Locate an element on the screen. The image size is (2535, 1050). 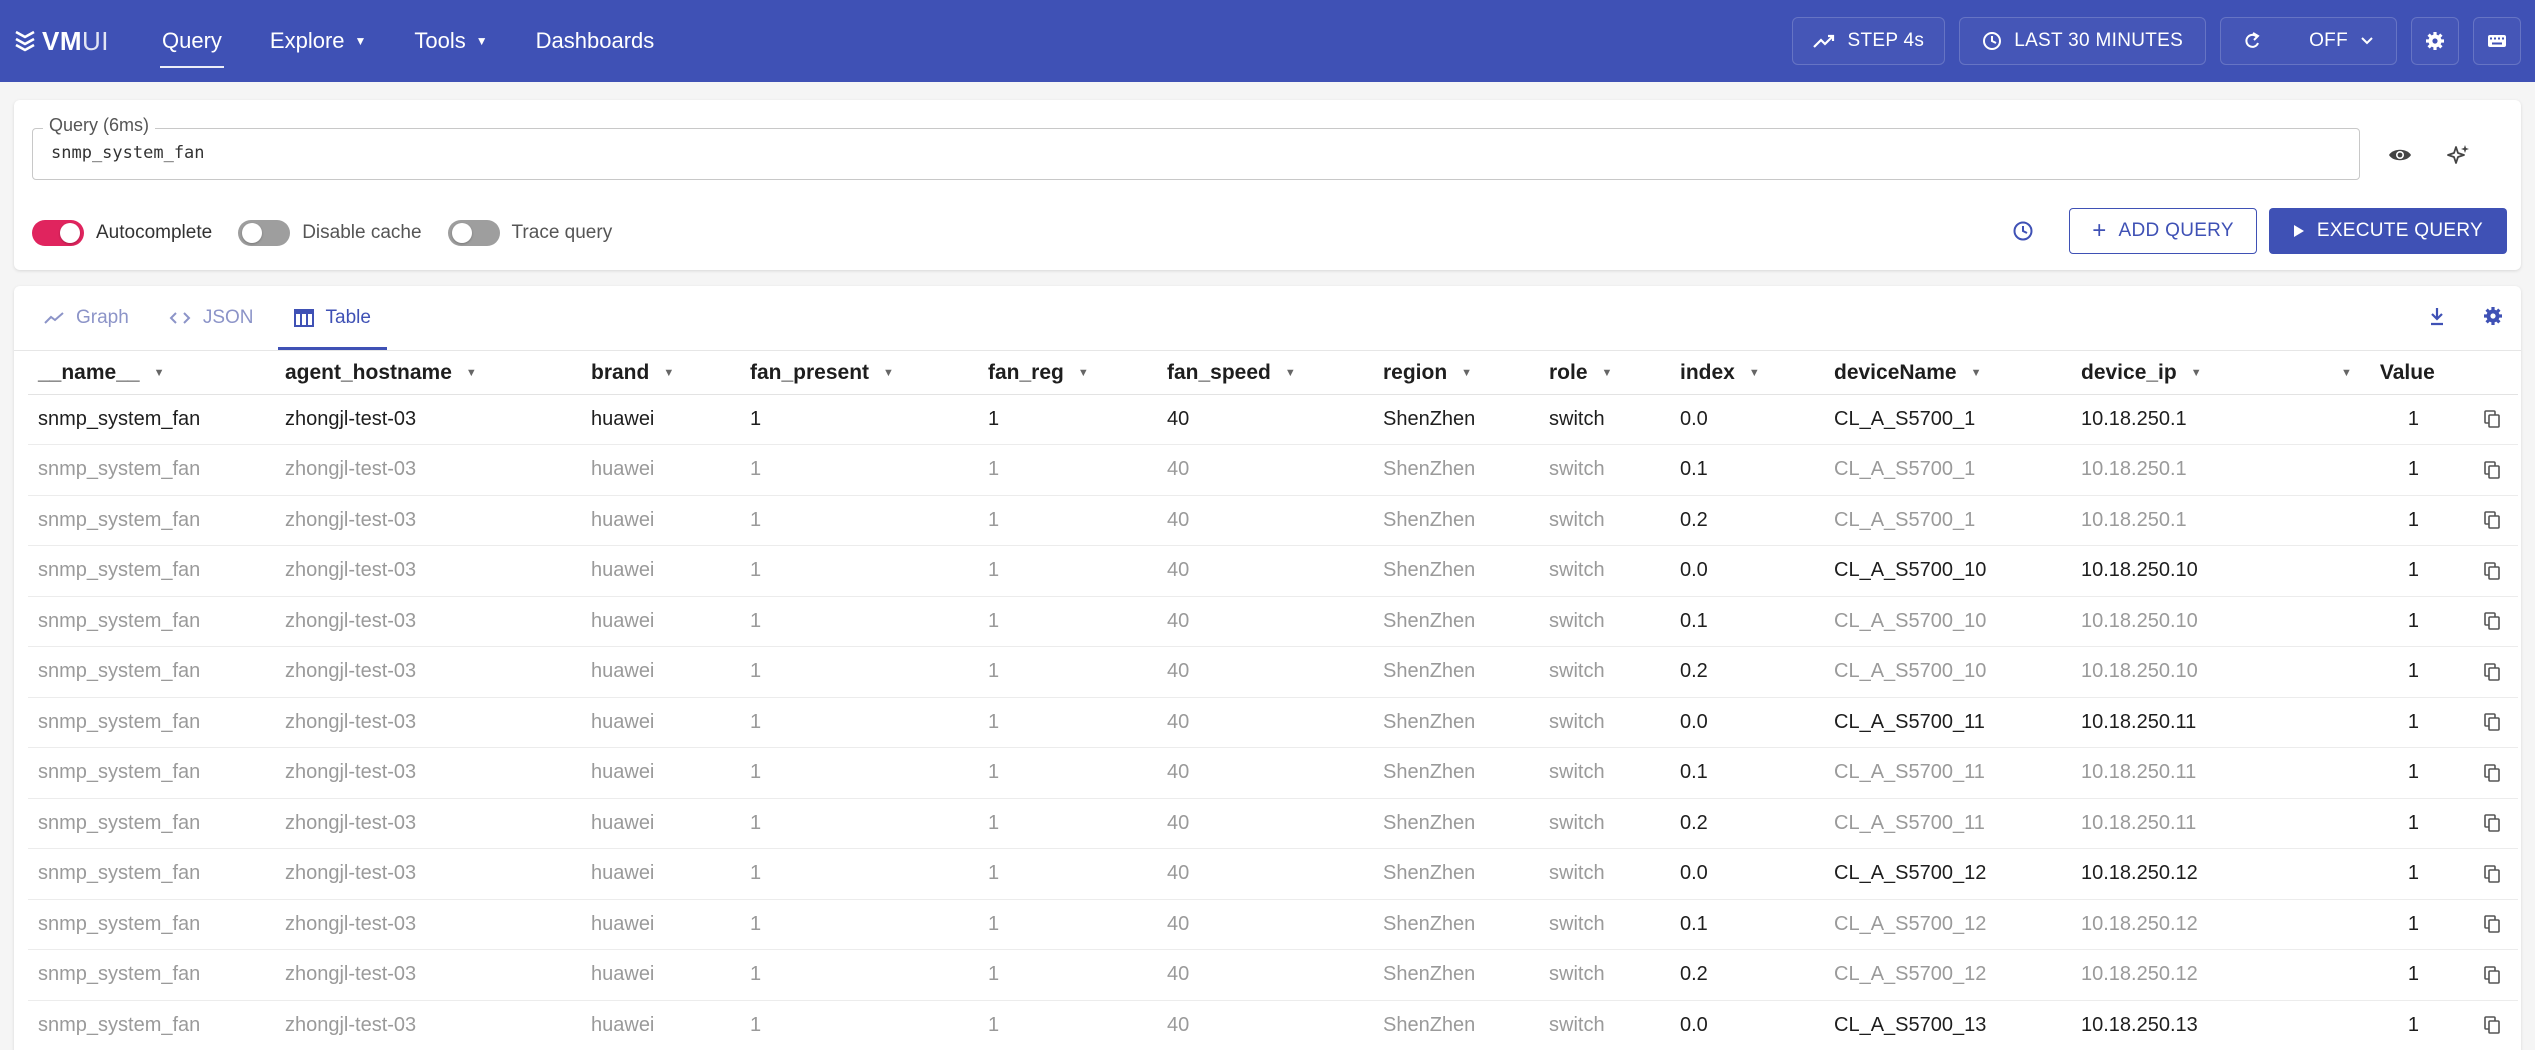
column-header-label: deviceName is located at coordinates (1895, 372).